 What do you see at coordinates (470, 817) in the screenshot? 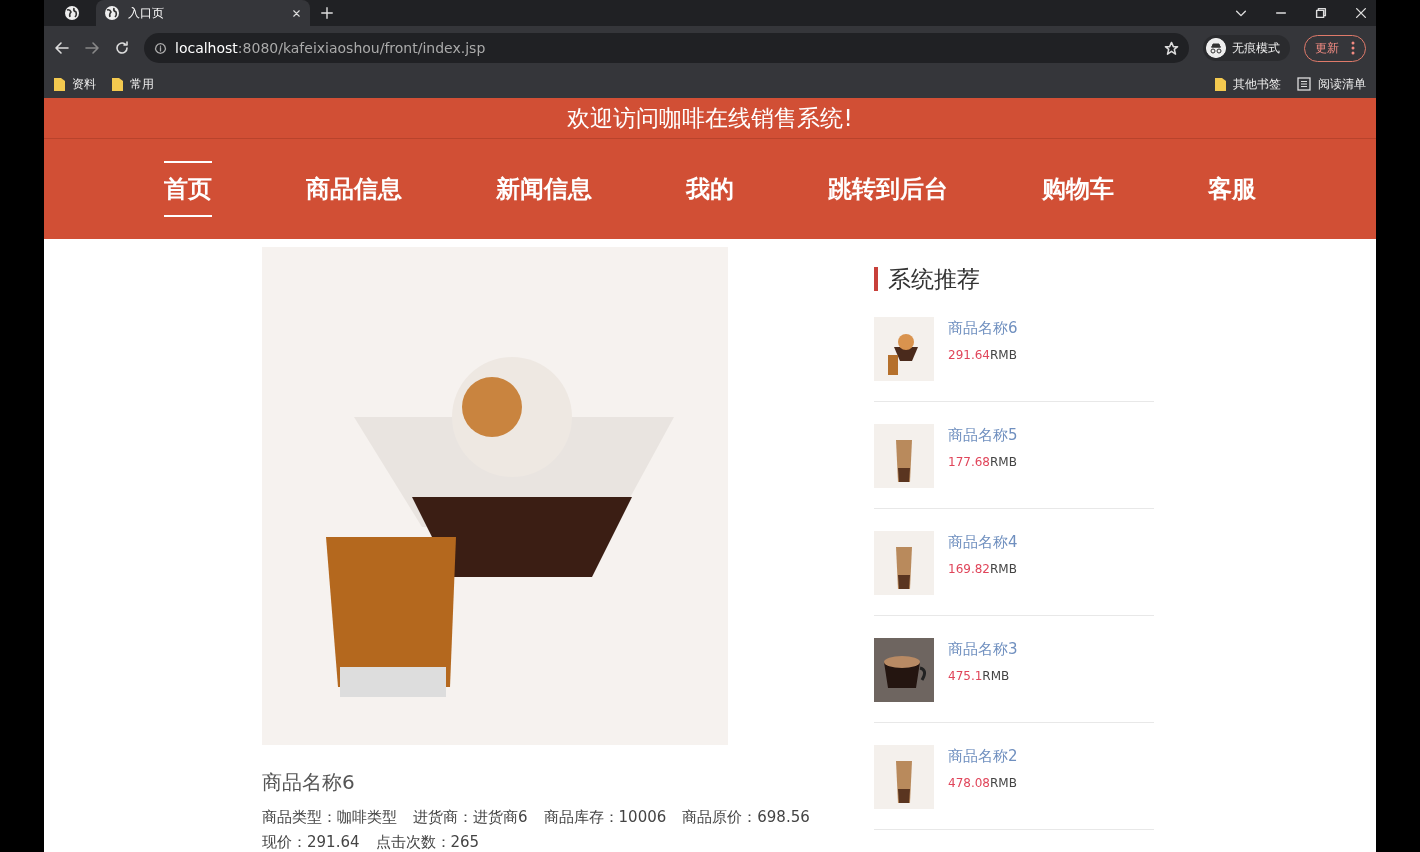
I see `product-detail: 进货商：进货商6` at bounding box center [470, 817].